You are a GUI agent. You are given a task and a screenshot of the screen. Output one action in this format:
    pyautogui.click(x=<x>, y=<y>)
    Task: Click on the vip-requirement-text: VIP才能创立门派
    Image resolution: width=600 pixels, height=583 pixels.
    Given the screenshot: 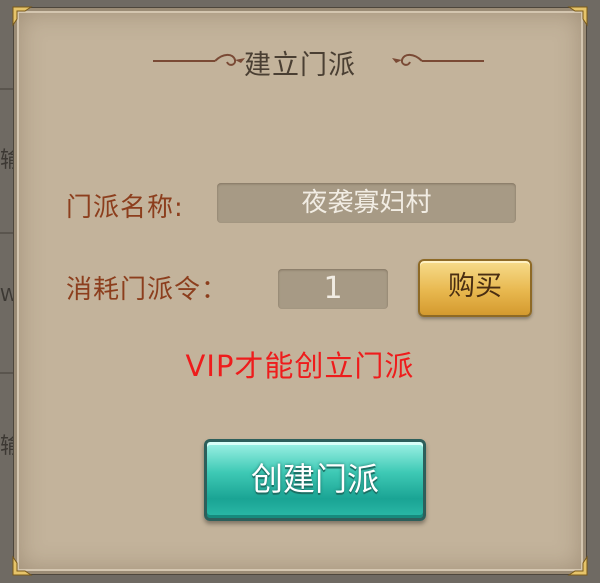 What is the action you would take?
    pyautogui.click(x=300, y=366)
    